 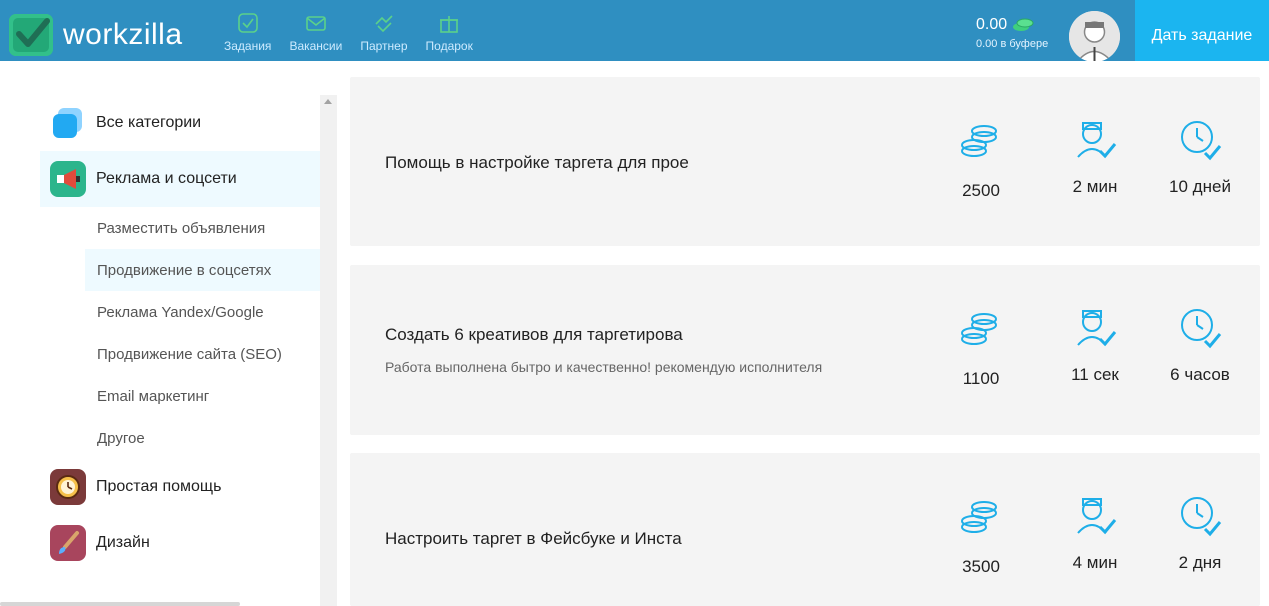 What do you see at coordinates (981, 161) in the screenshot?
I see `price-stat: 2500` at bounding box center [981, 161].